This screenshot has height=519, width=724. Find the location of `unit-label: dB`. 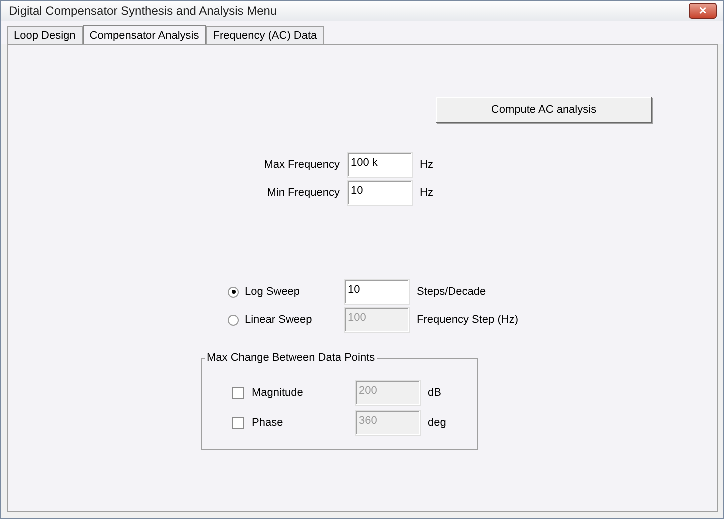

unit-label: dB is located at coordinates (435, 393).